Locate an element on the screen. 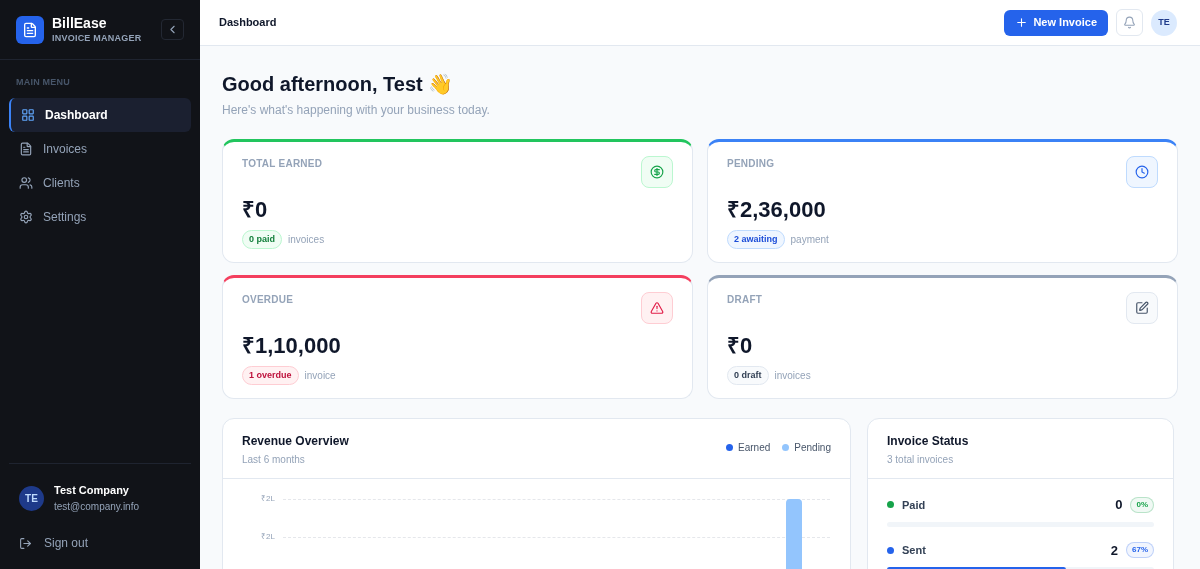 This screenshot has width=1200, height=569. section-label: MAIN MENU is located at coordinates (43, 82).